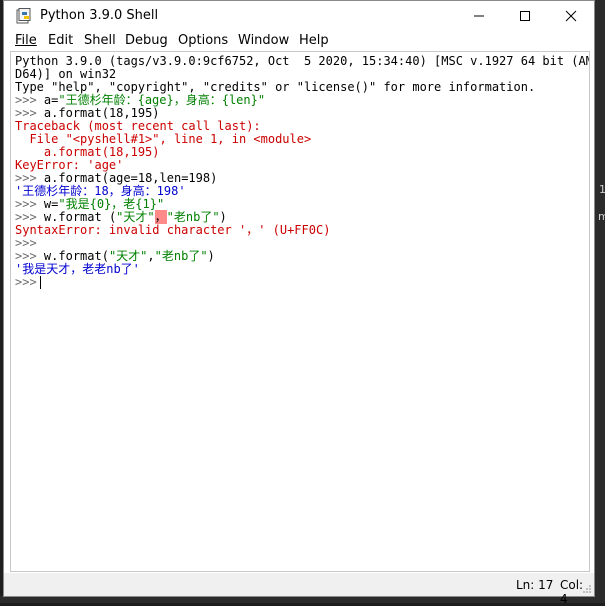 Image resolution: width=605 pixels, height=606 pixels. What do you see at coordinates (602, 189) in the screenshot?
I see `background-text-fragment: 1` at bounding box center [602, 189].